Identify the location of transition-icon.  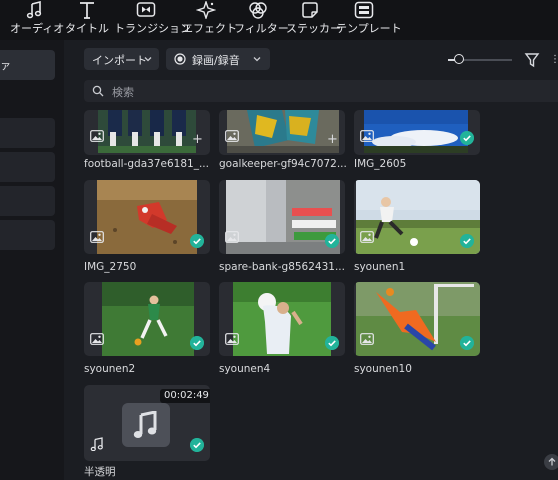
(146, 9).